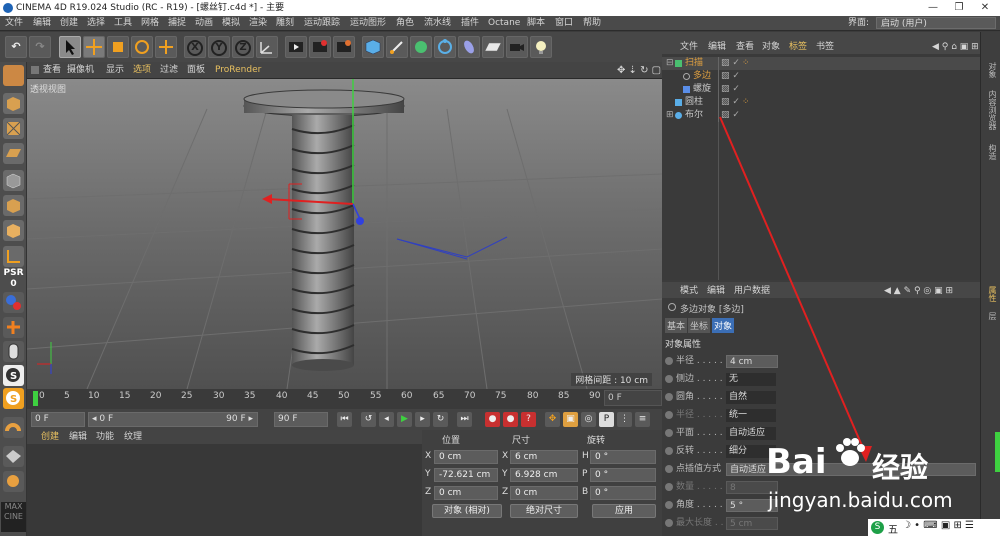 The image size is (1000, 536). What do you see at coordinates (13, 427) in the screenshot?
I see `magnet-icon` at bounding box center [13, 427].